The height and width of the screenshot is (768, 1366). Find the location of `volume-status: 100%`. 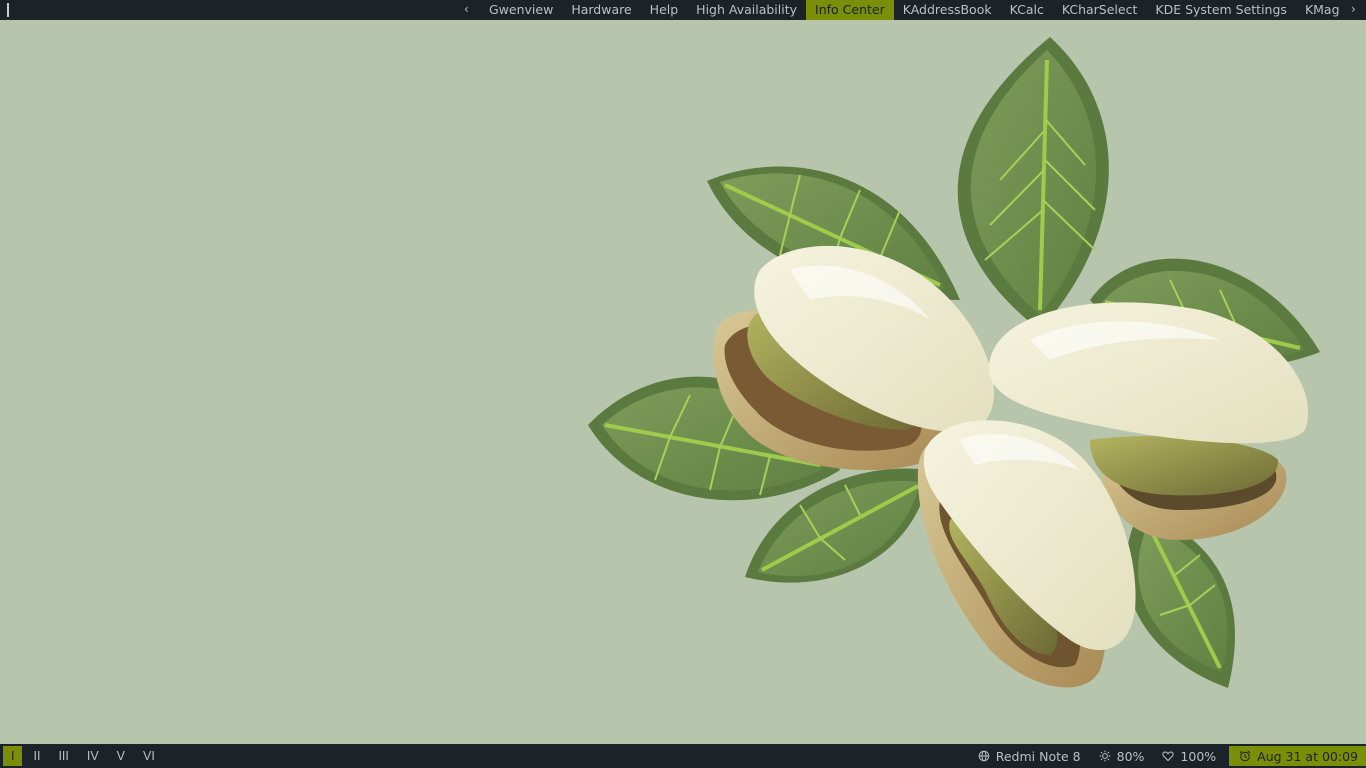

volume-status: 100% is located at coordinates (1189, 756).